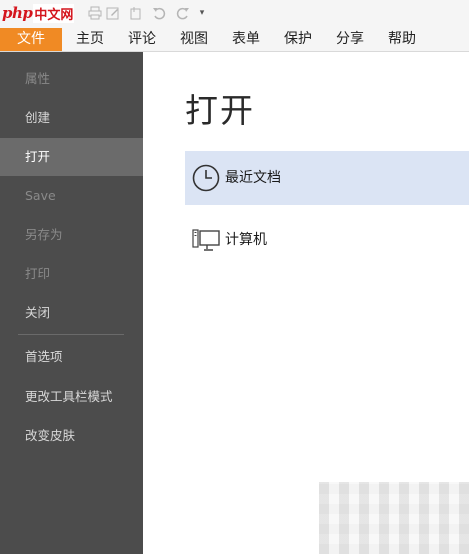 The image size is (469, 554). What do you see at coordinates (135, 13) in the screenshot?
I see `attach-icon` at bounding box center [135, 13].